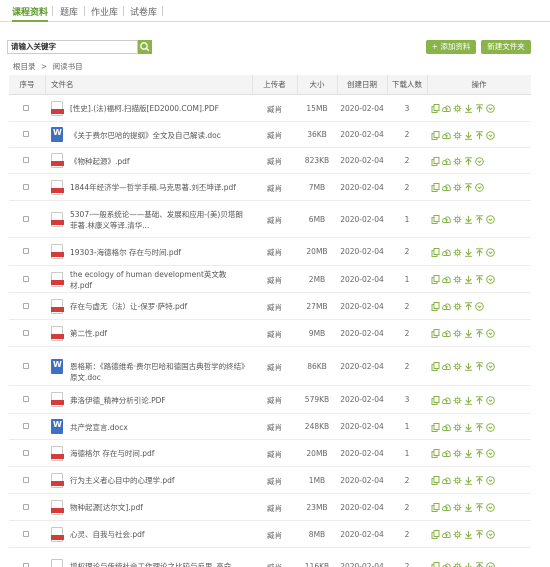 The height and width of the screenshot is (567, 550). I want to click on file-name-link: 存在与虚无（法）让-保罗·萨特.pdf, so click(159, 306).